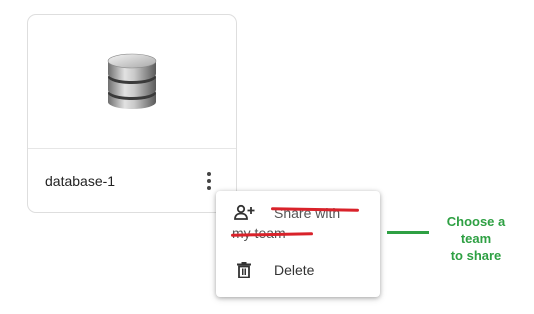 This screenshot has height=314, width=534. I want to click on callout-text: Choose a team to share, so click(476, 238).